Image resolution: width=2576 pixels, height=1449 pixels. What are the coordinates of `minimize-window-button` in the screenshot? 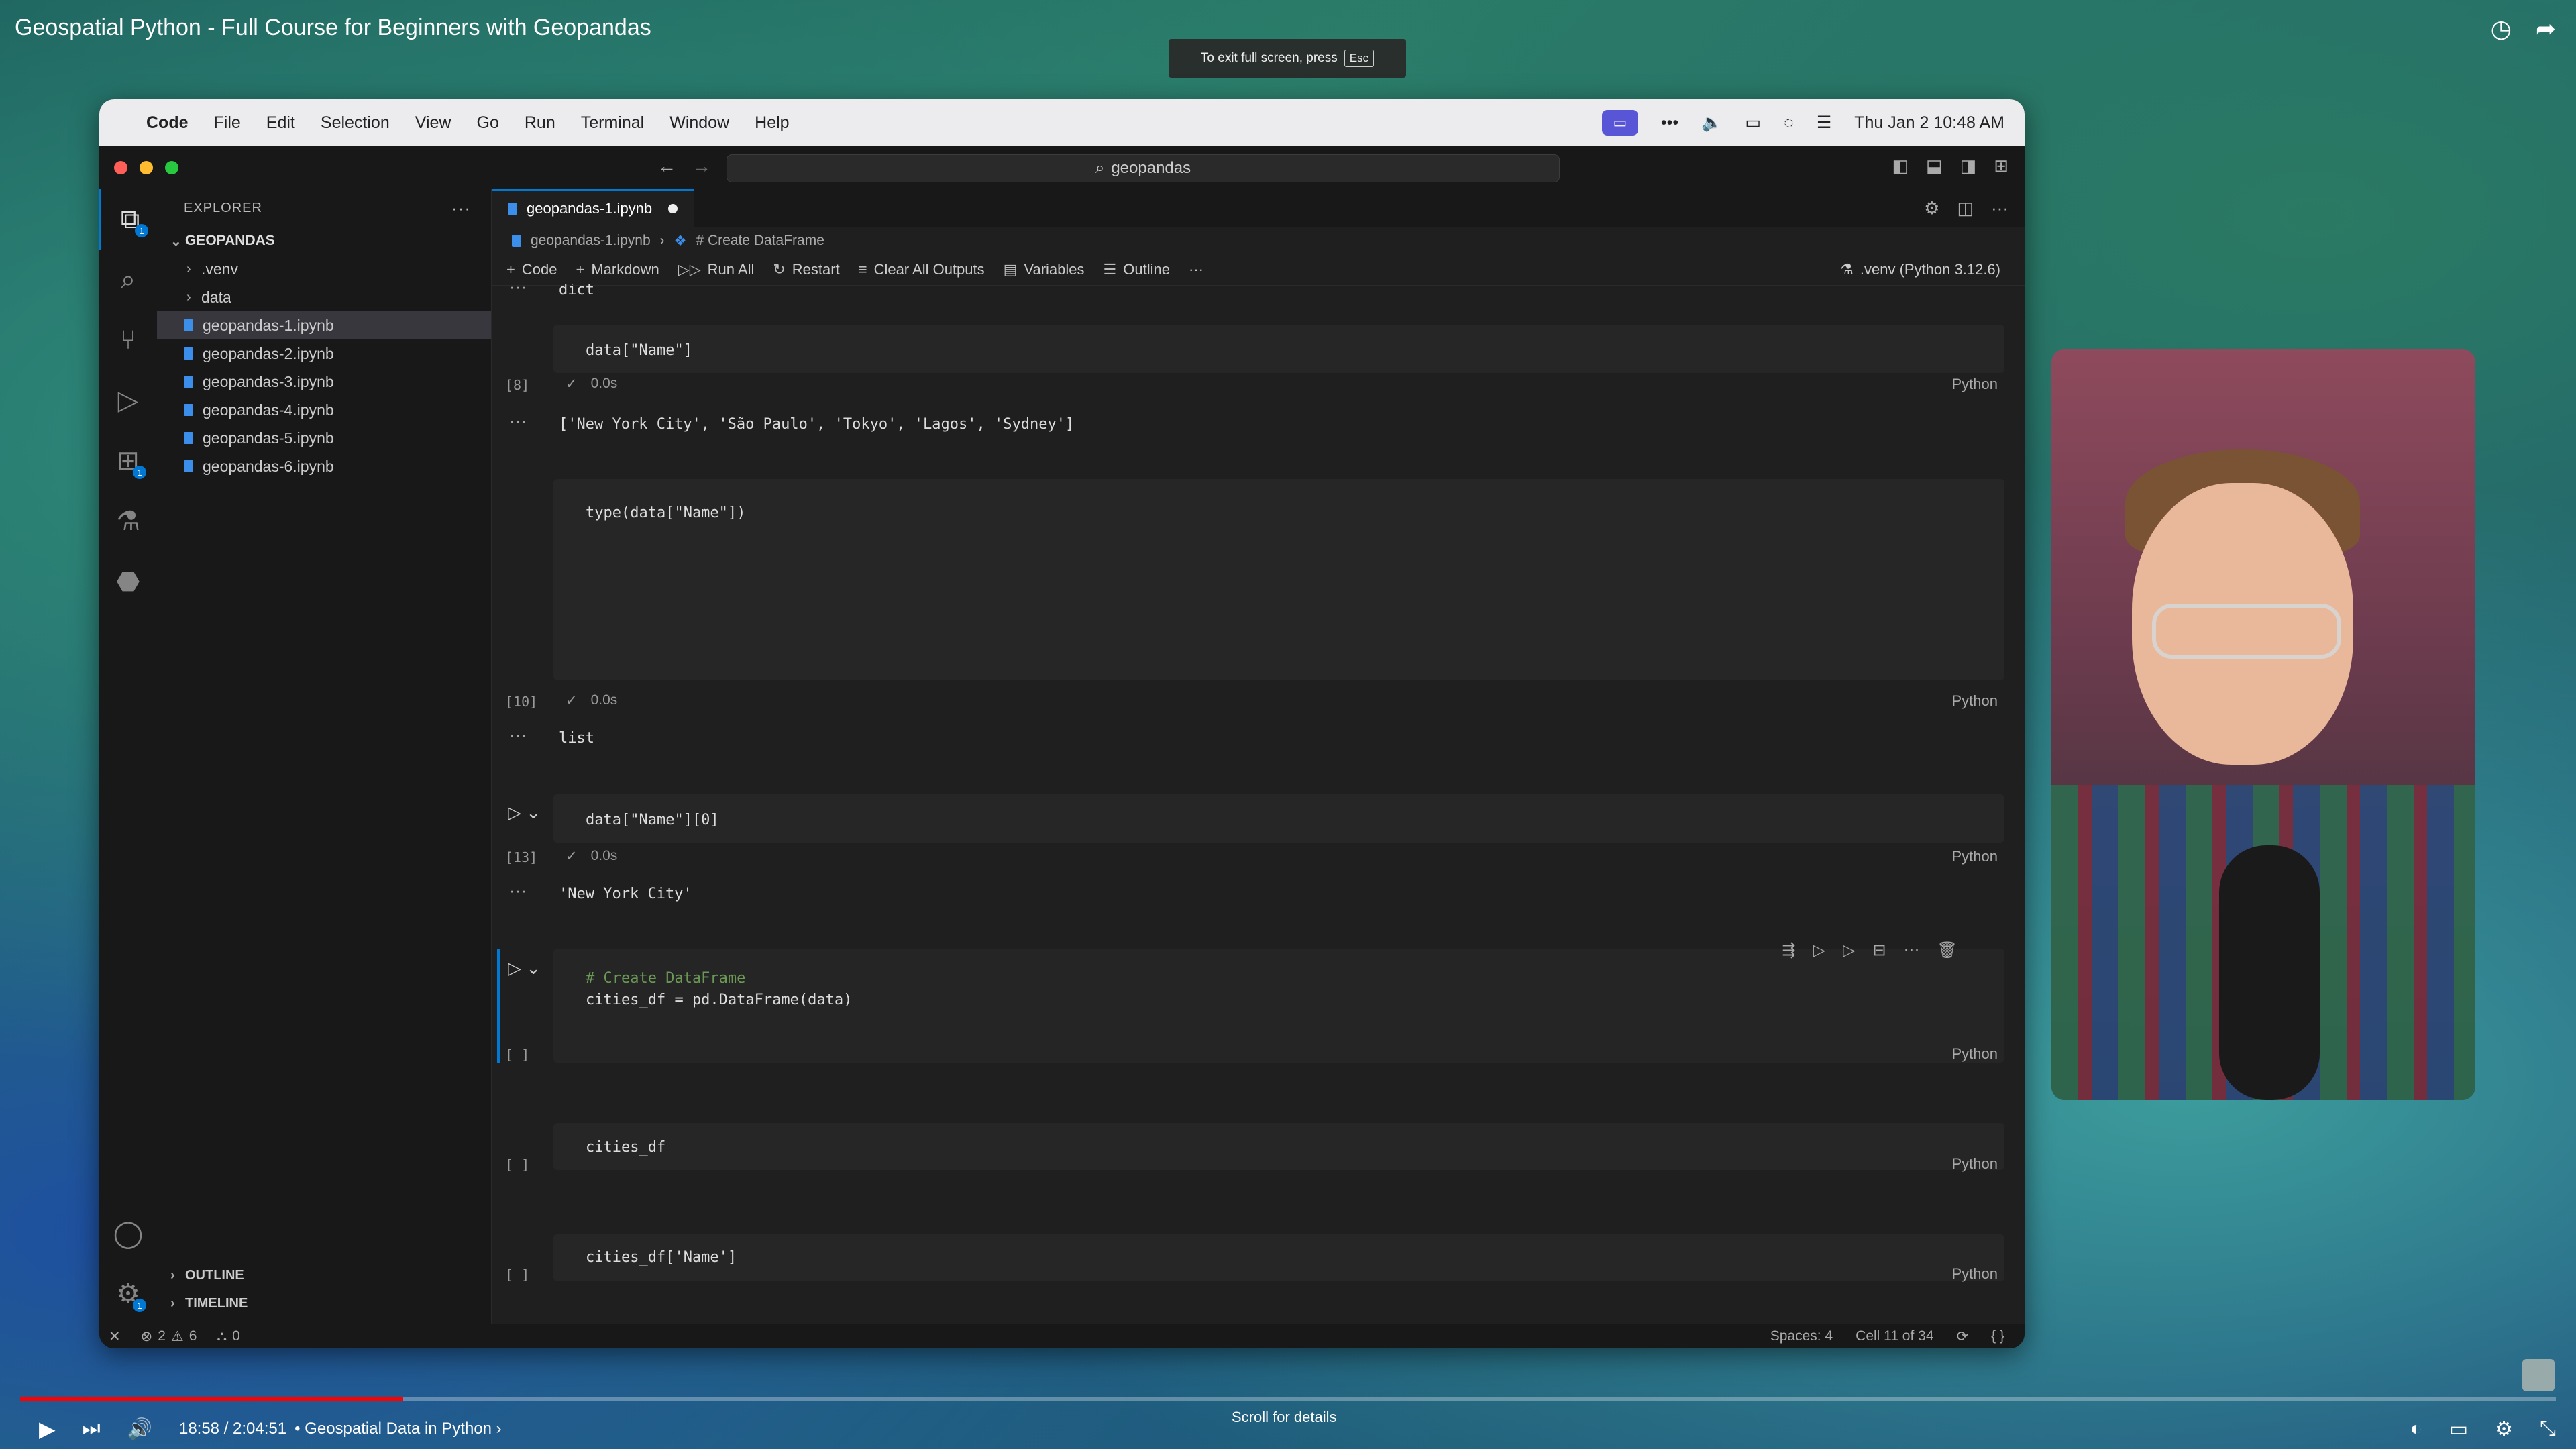 It's located at (146, 167).